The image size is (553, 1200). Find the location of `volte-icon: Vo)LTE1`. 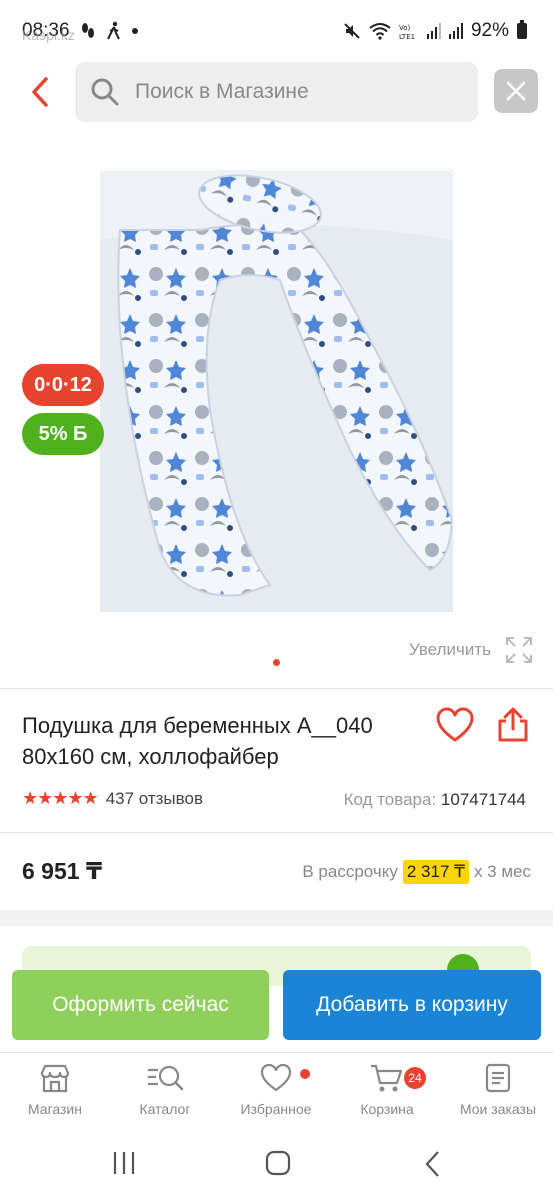

volte-icon: Vo)LTE1 is located at coordinates (407, 32).